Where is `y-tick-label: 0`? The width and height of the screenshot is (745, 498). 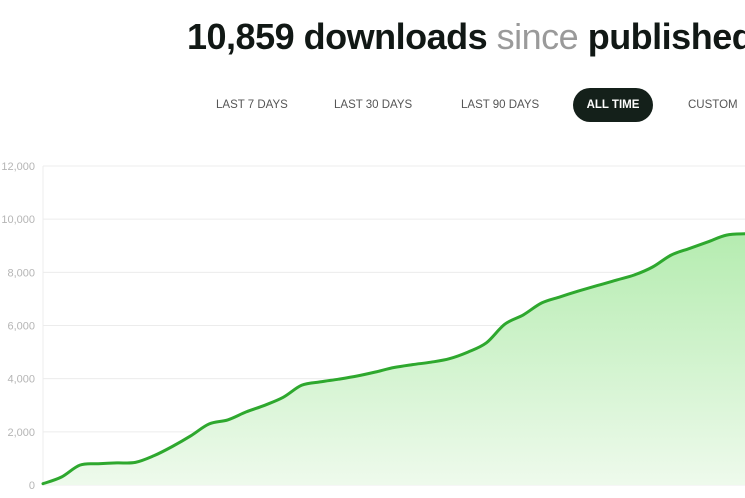 y-tick-label: 0 is located at coordinates (32, 486).